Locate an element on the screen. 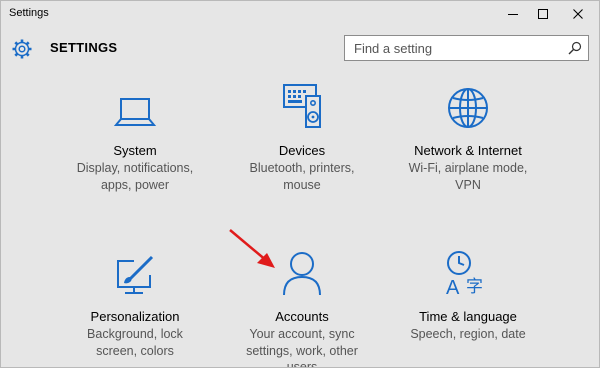  tile-desc-line: Wi-Fi, airplane mode, is located at coordinates (468, 168).